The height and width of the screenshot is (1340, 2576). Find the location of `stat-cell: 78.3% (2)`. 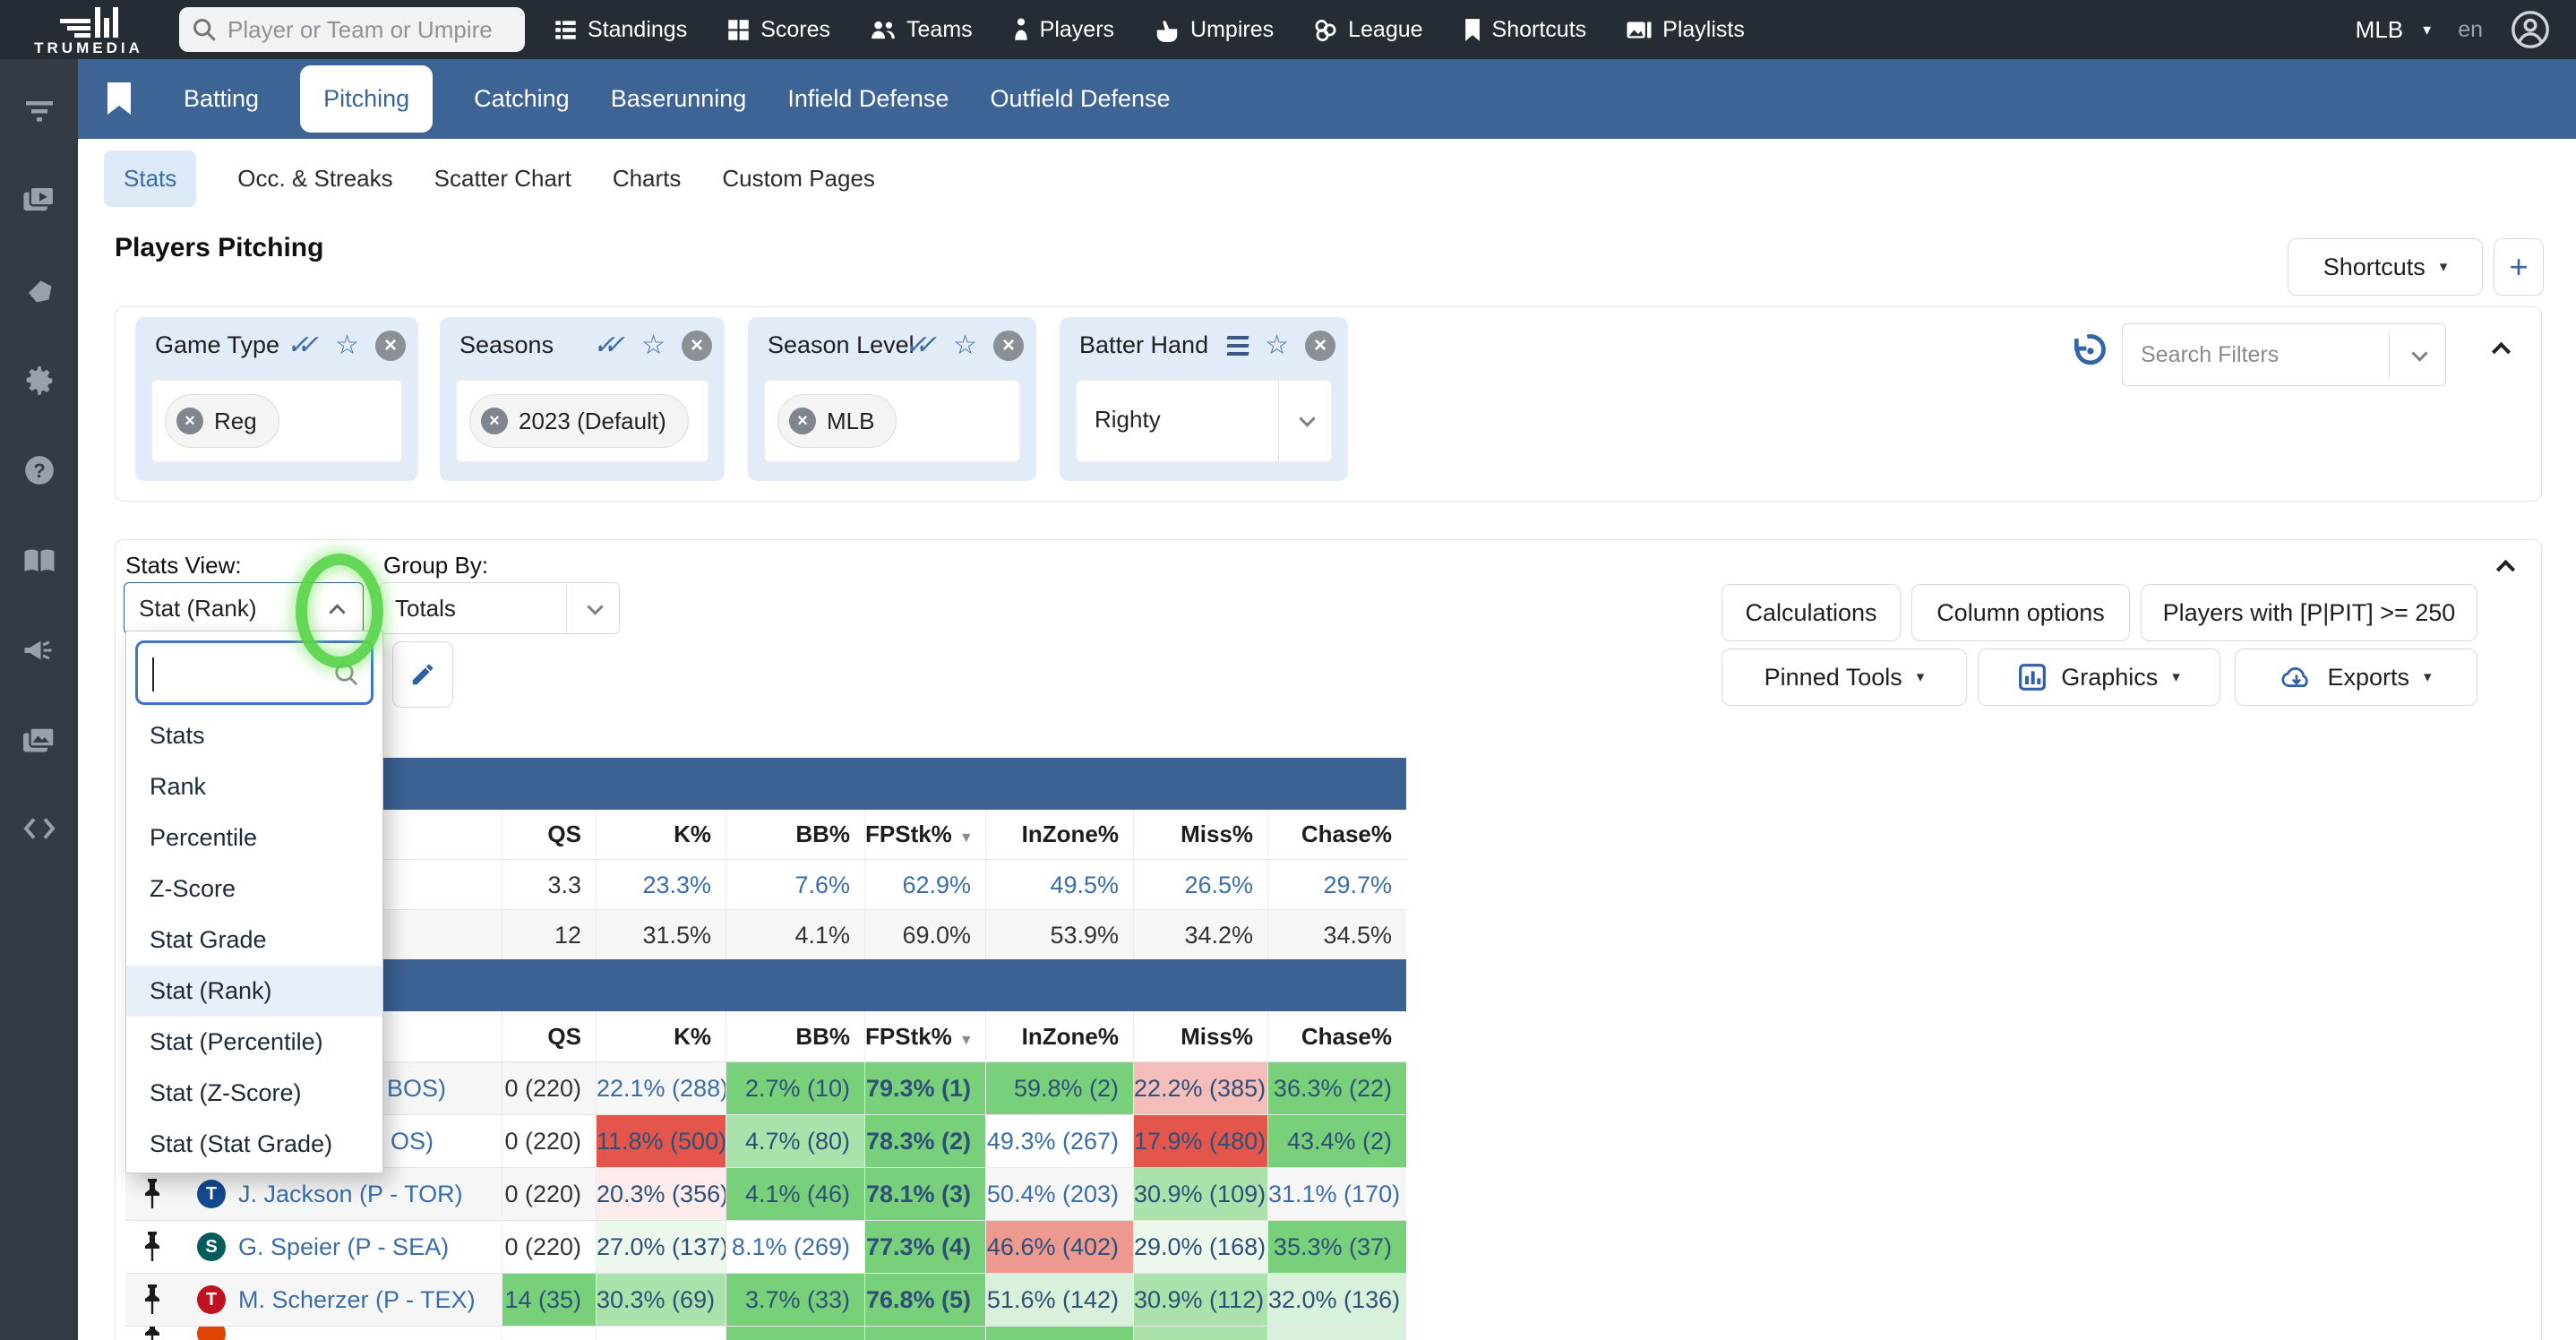

stat-cell: 78.3% (2) is located at coordinates (924, 1141).